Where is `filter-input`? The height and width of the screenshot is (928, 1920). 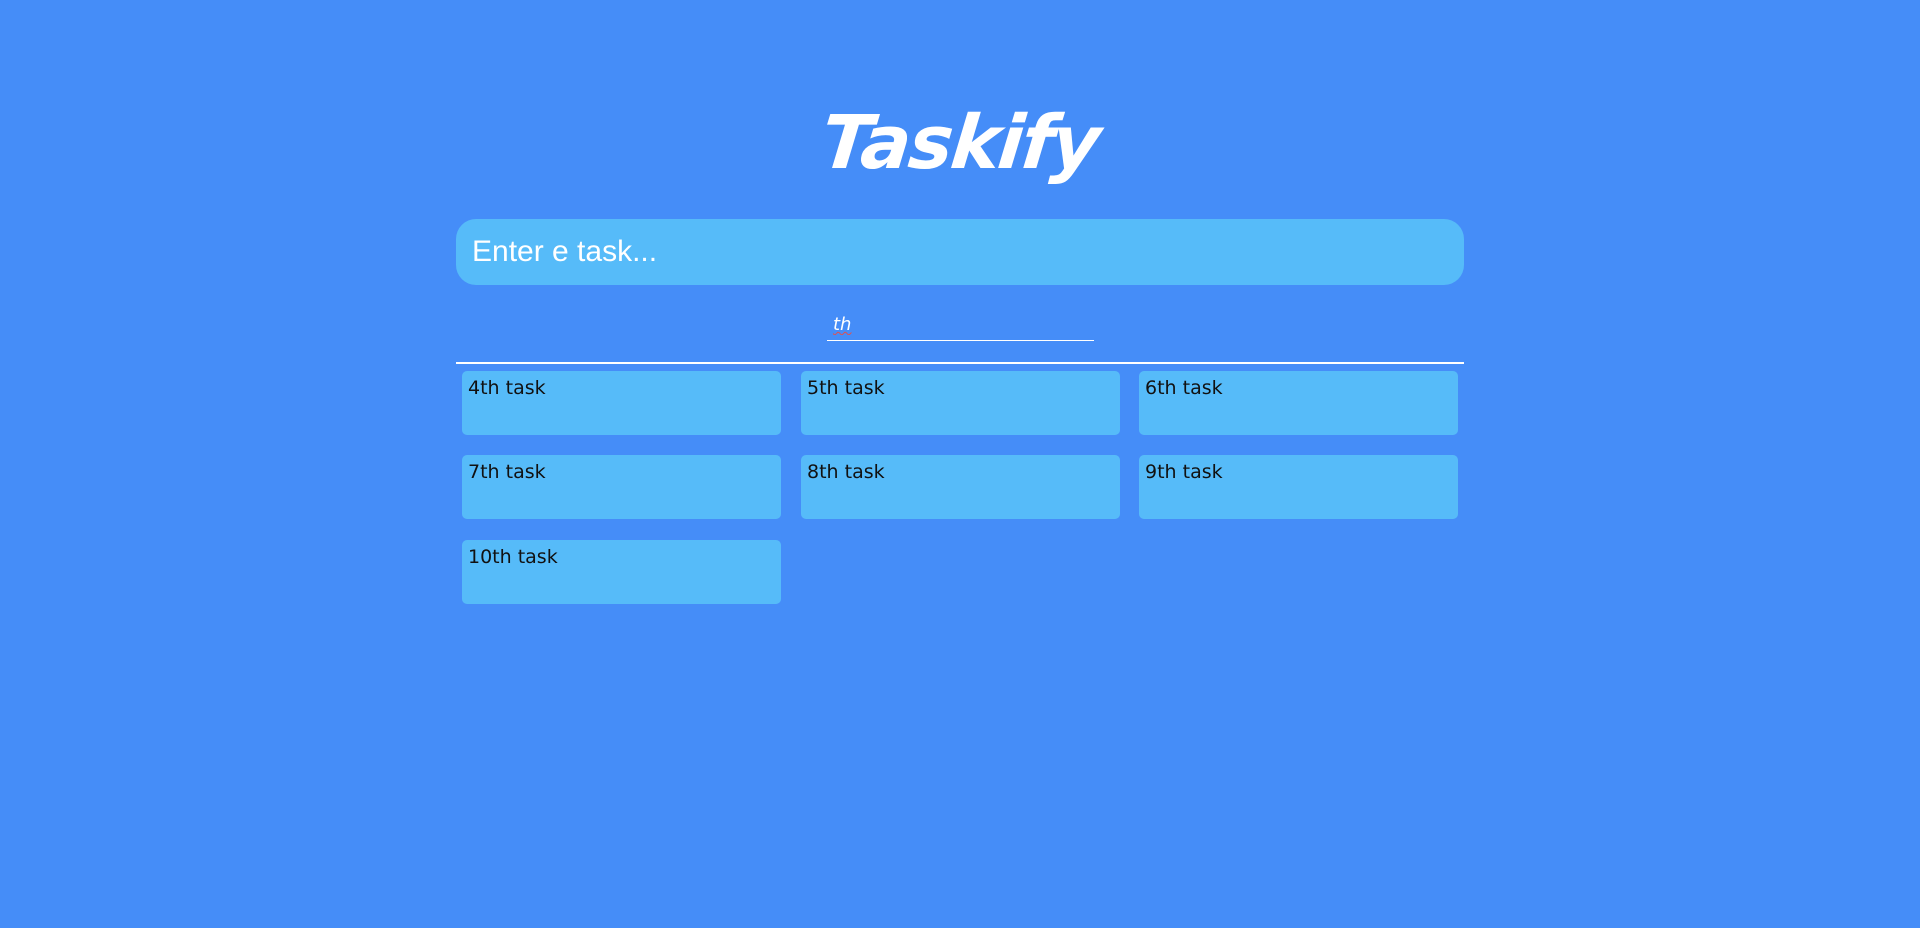 filter-input is located at coordinates (960, 325).